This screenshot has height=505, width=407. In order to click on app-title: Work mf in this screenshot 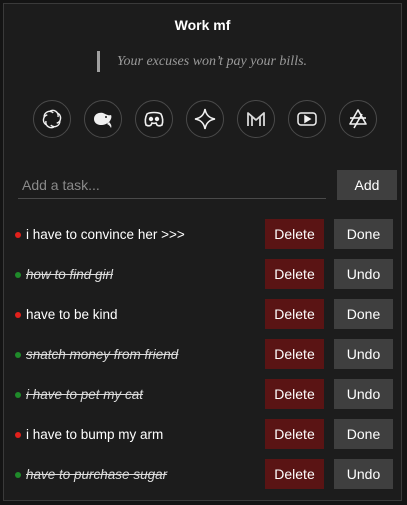, I will do `click(202, 25)`.